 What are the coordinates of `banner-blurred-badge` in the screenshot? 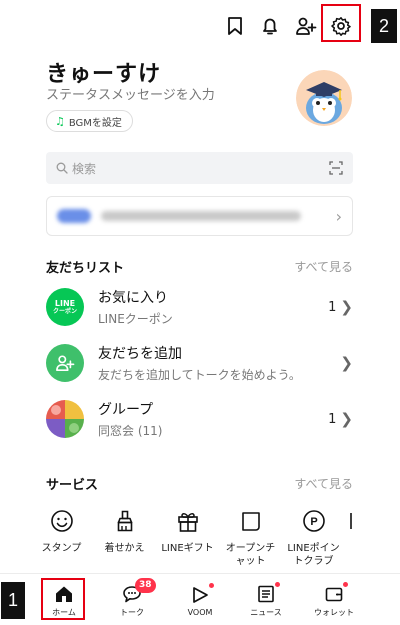 It's located at (74, 216).